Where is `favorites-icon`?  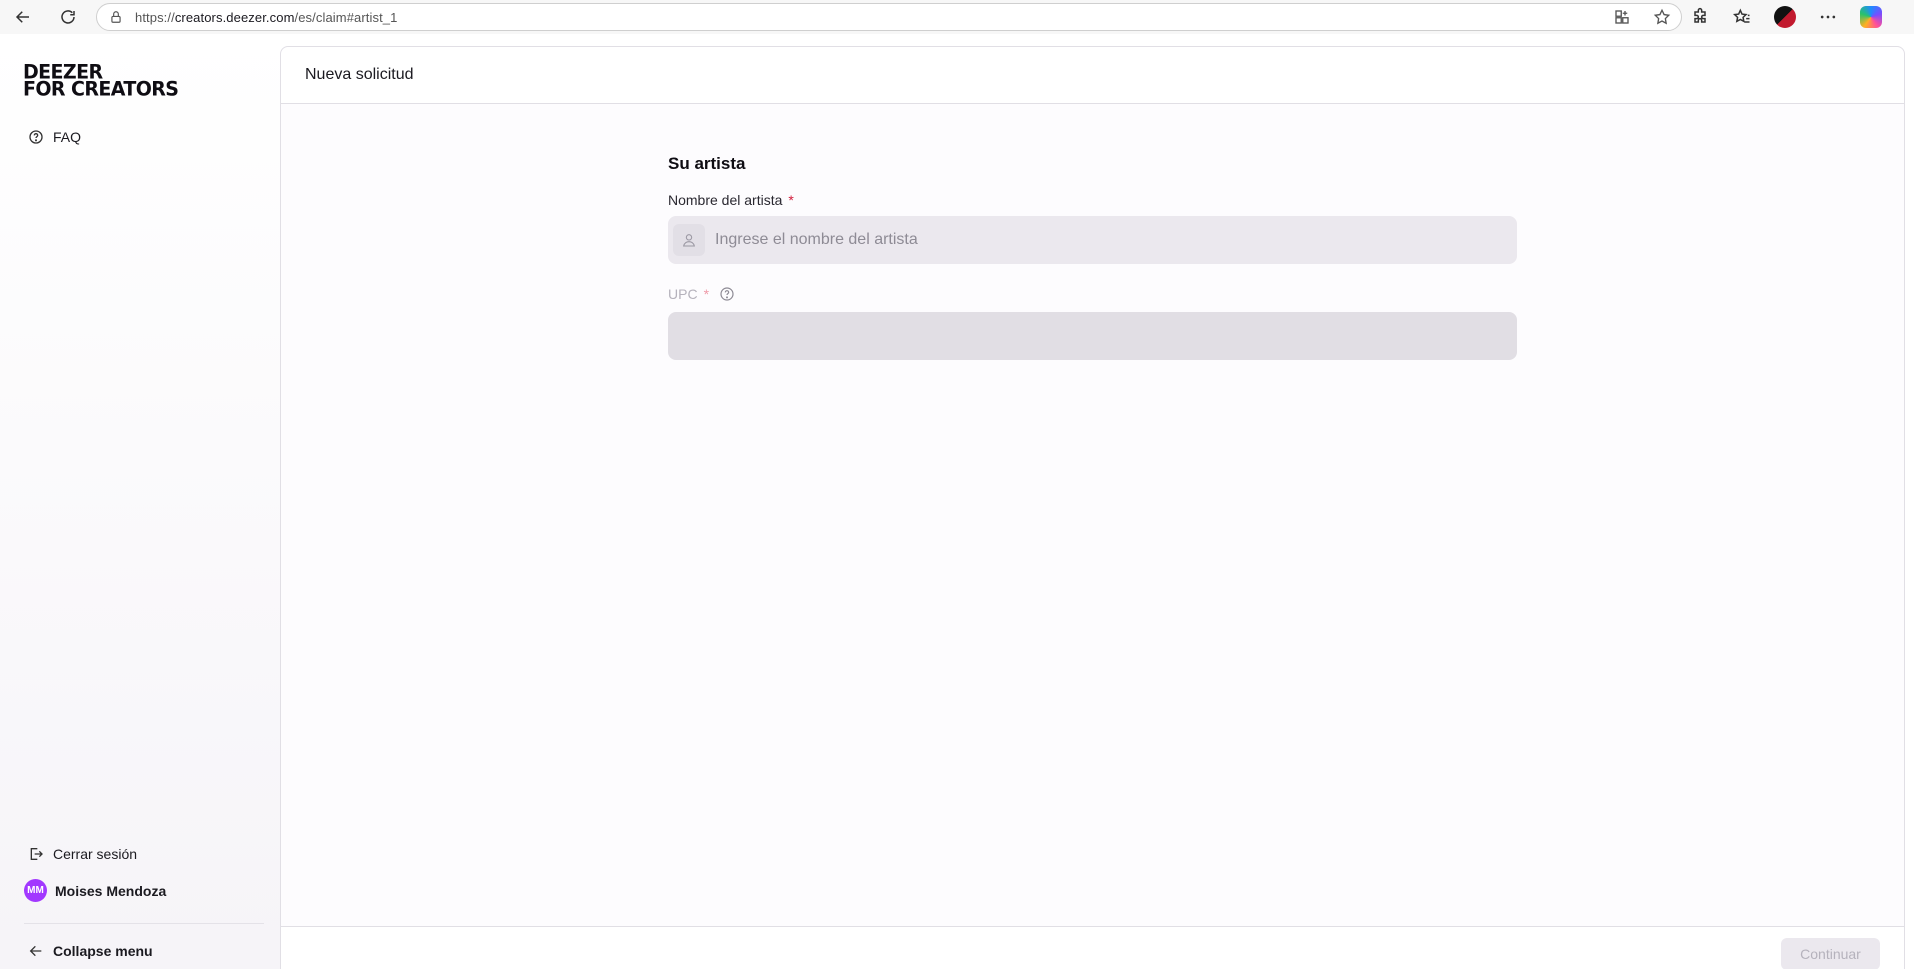 favorites-icon is located at coordinates (1742, 17).